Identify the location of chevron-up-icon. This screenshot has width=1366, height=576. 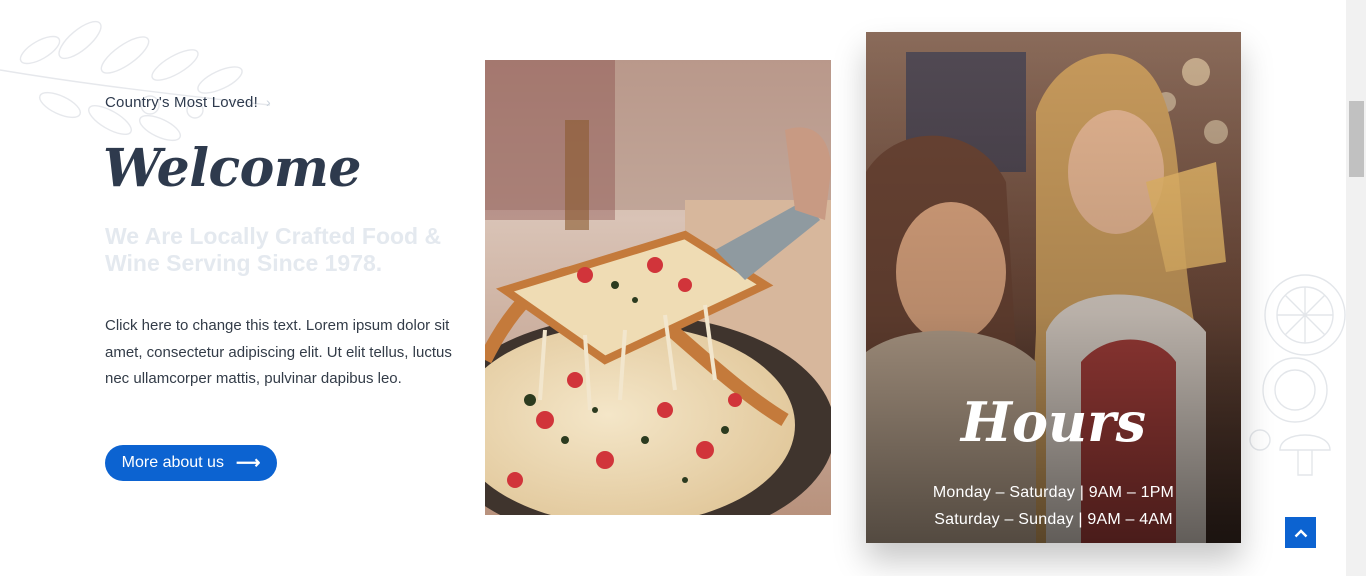
(1300, 532).